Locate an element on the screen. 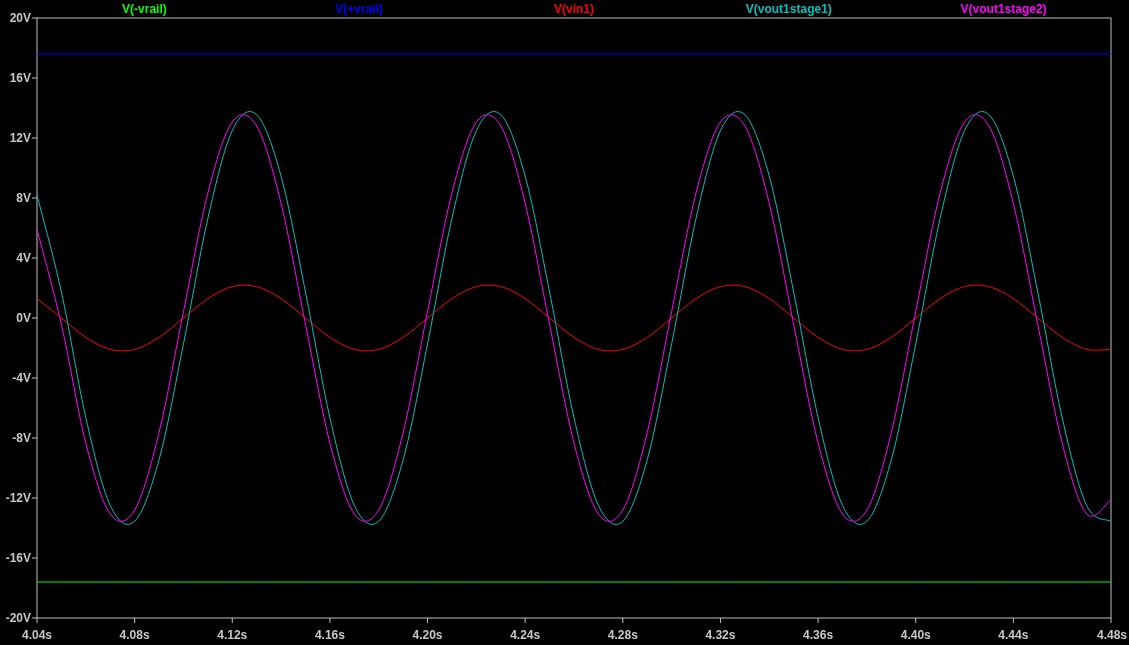 Image resolution: width=1129 pixels, height=645 pixels. x-axis-label: 4.36s is located at coordinates (818, 635).